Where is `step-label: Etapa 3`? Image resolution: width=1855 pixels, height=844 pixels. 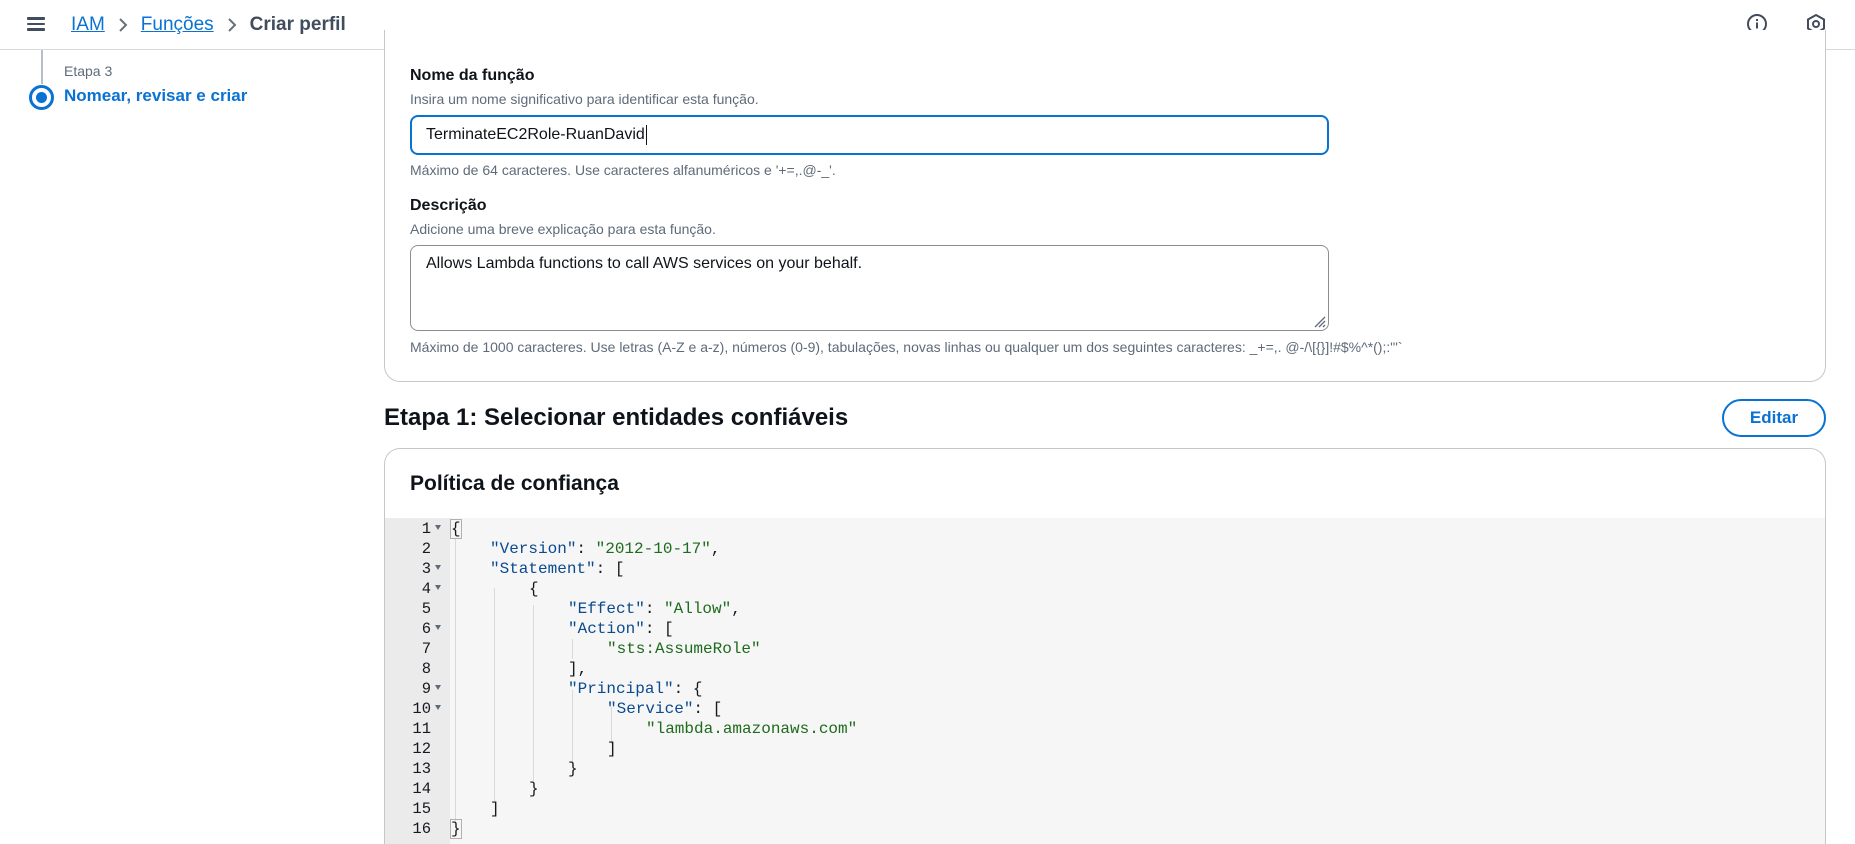 step-label: Etapa 3 is located at coordinates (88, 71).